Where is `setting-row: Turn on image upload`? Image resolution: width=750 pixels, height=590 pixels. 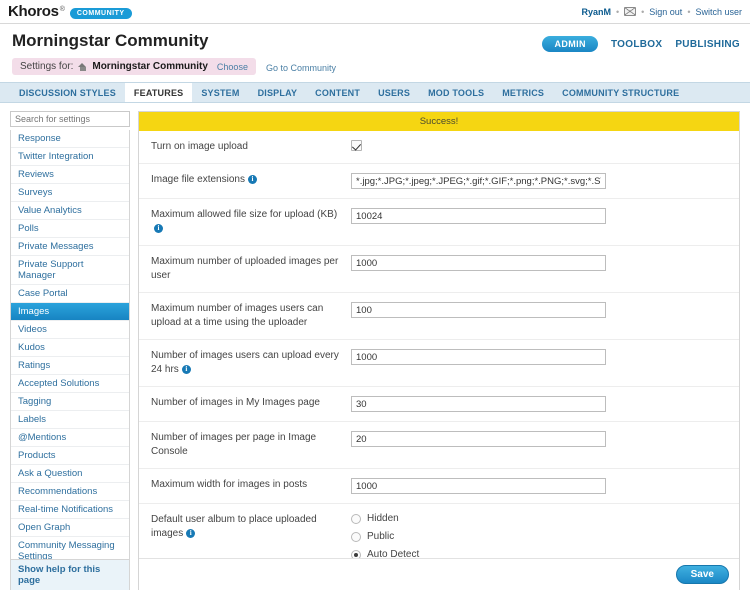
setting-row: Turn on image upload is located at coordinates (439, 147).